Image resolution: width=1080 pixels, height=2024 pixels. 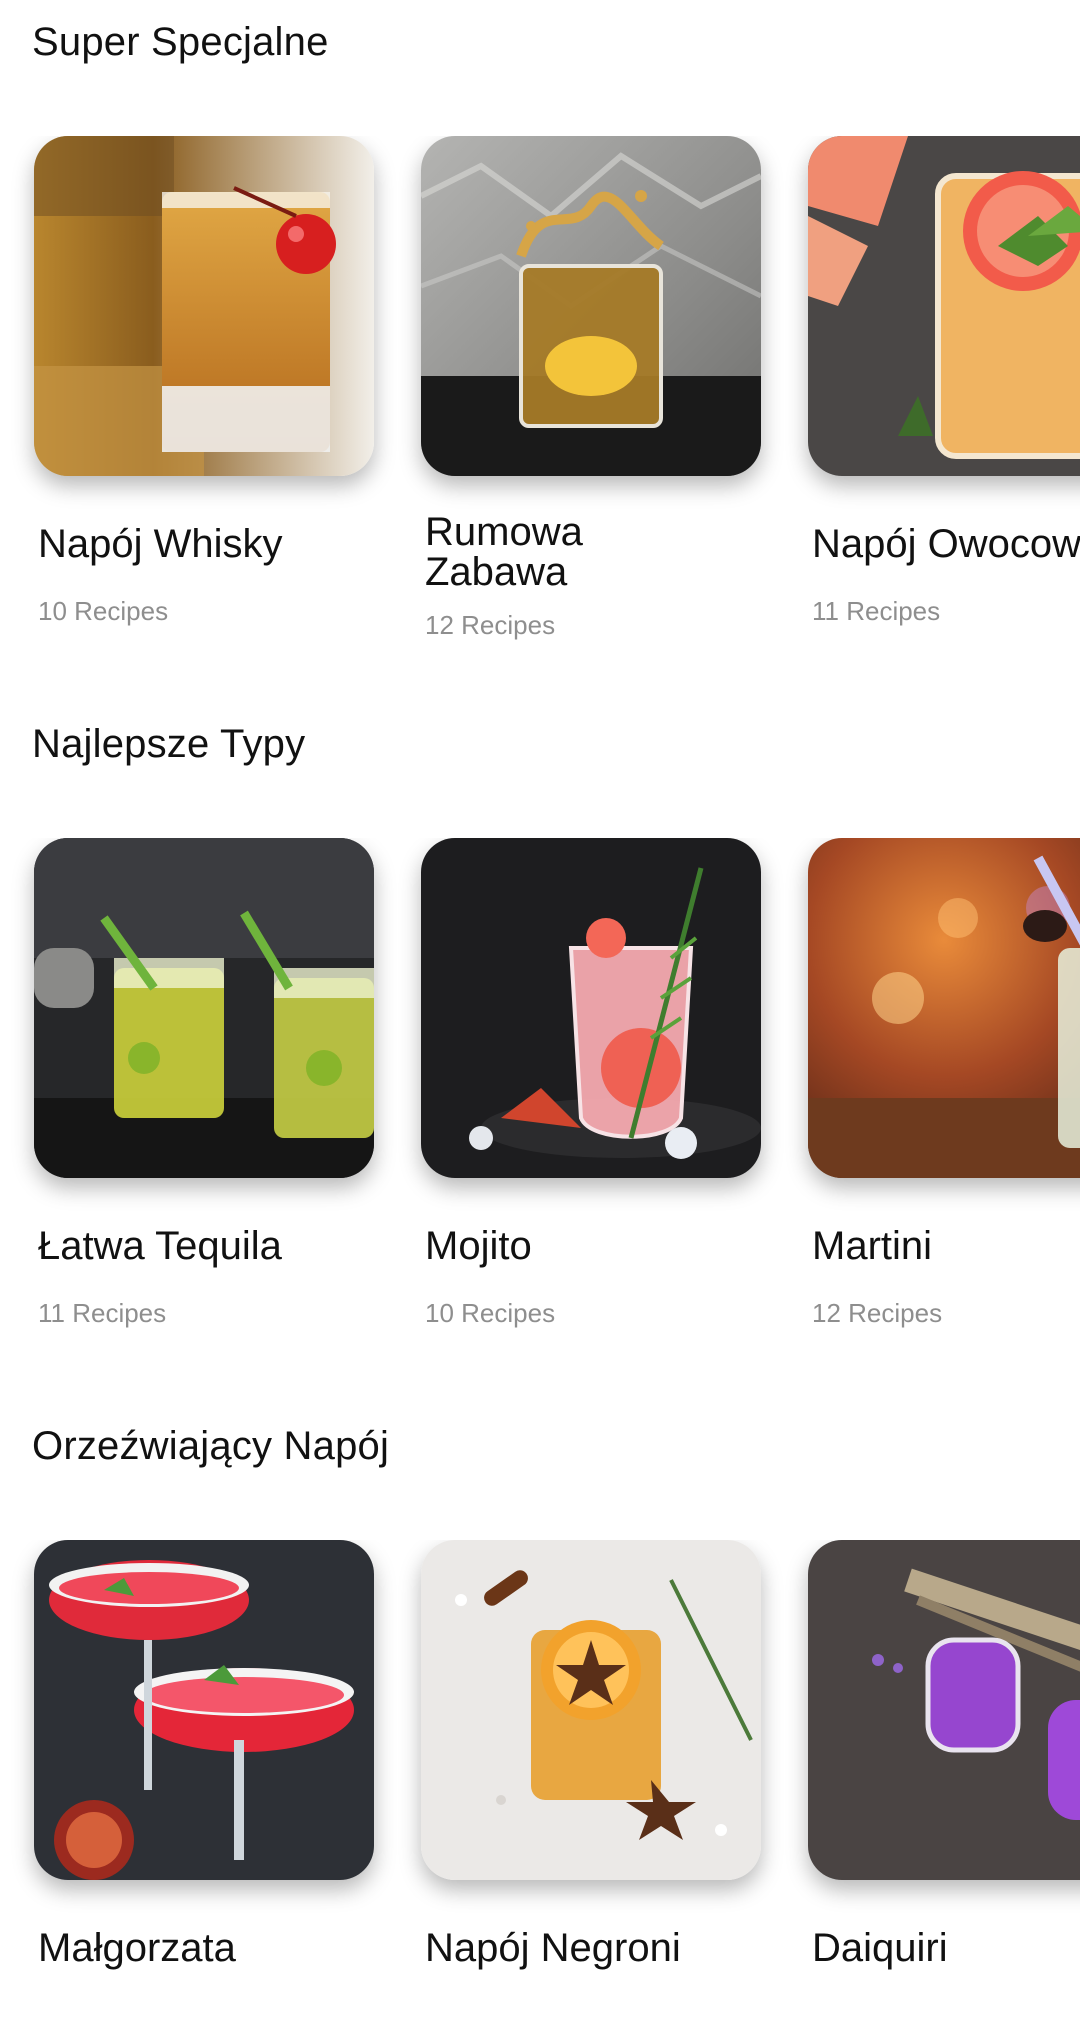 What do you see at coordinates (591, 306) in the screenshot?
I see `rum-splash-image` at bounding box center [591, 306].